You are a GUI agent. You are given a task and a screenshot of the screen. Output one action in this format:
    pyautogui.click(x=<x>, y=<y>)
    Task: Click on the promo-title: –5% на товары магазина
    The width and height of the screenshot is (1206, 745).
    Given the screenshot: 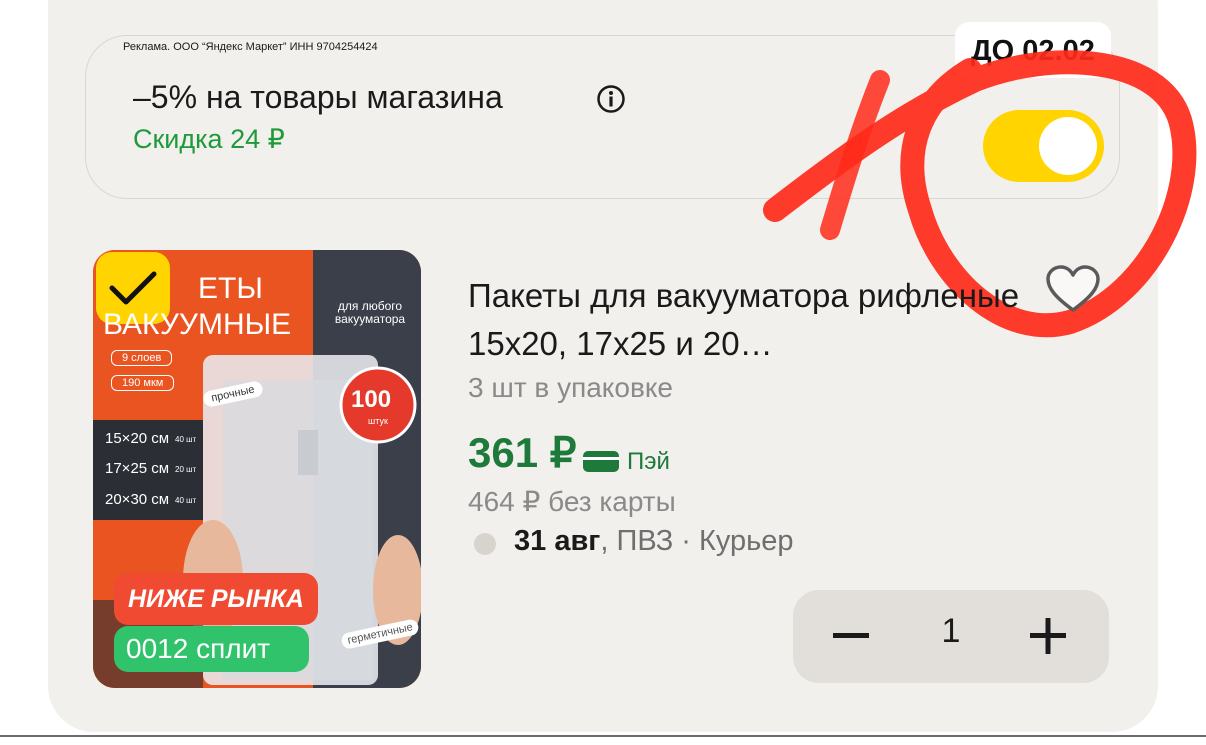 What is the action you would take?
    pyautogui.click(x=318, y=97)
    